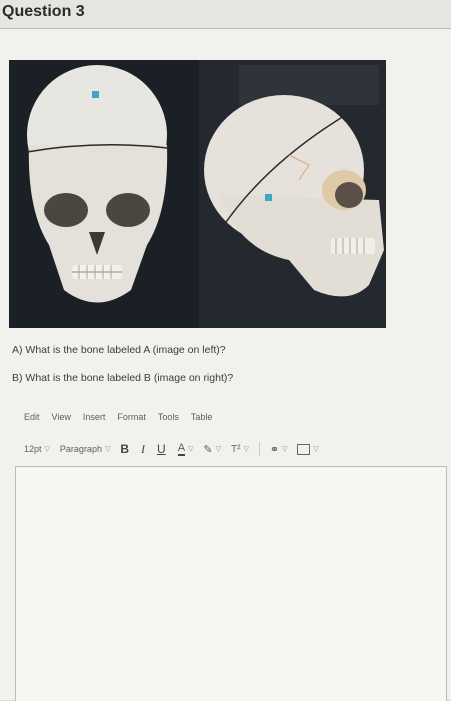 This screenshot has width=451, height=701. I want to click on font-size-value: 12pt, so click(33, 449).